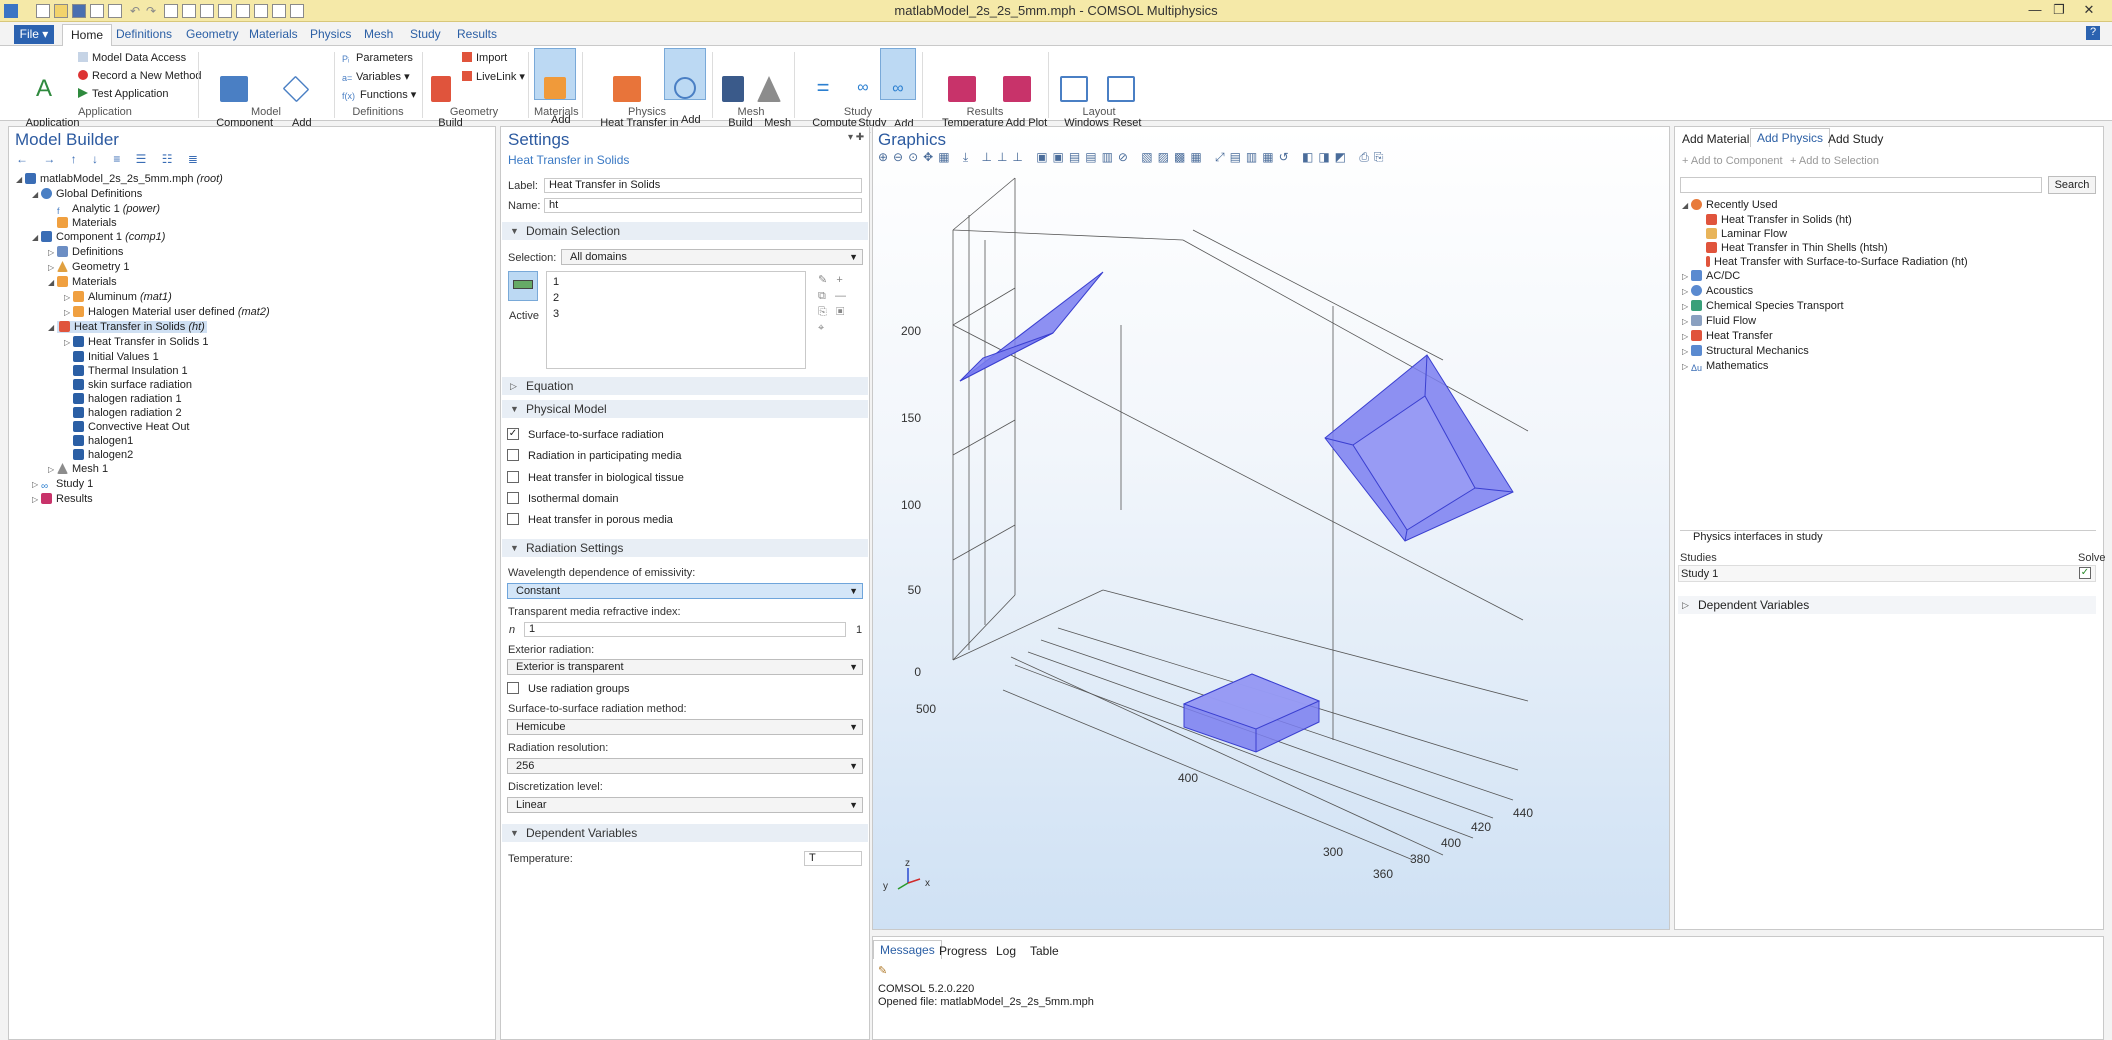  I want to click on tree-item-global-materials: Materials, so click(143, 223).